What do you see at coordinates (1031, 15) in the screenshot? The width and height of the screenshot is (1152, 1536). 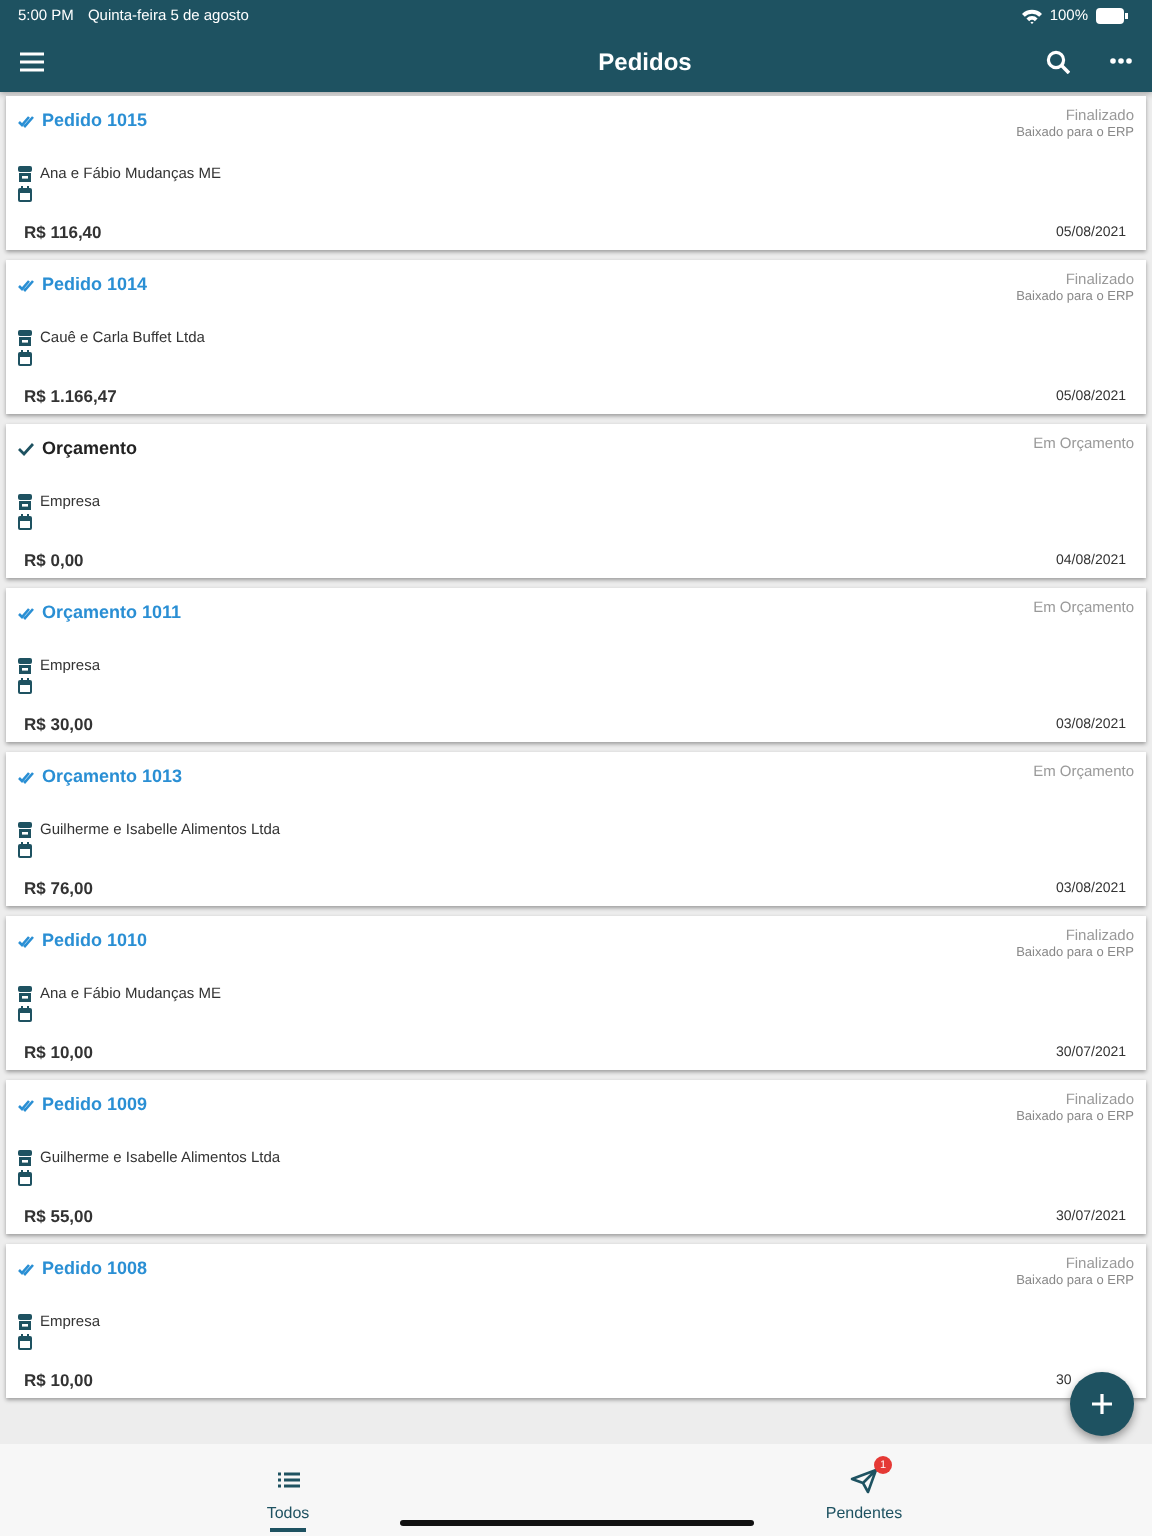 I see `wifi-icon` at bounding box center [1031, 15].